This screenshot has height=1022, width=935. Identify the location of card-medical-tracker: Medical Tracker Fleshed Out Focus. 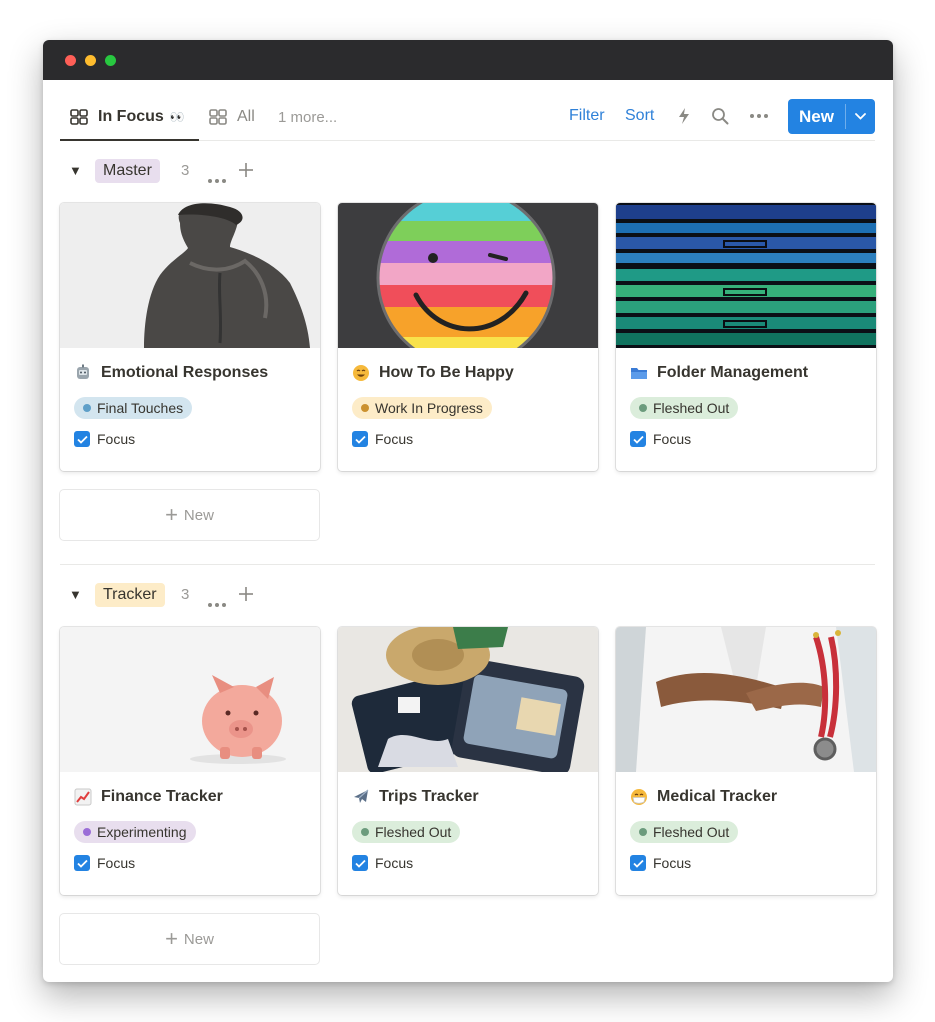
(746, 761).